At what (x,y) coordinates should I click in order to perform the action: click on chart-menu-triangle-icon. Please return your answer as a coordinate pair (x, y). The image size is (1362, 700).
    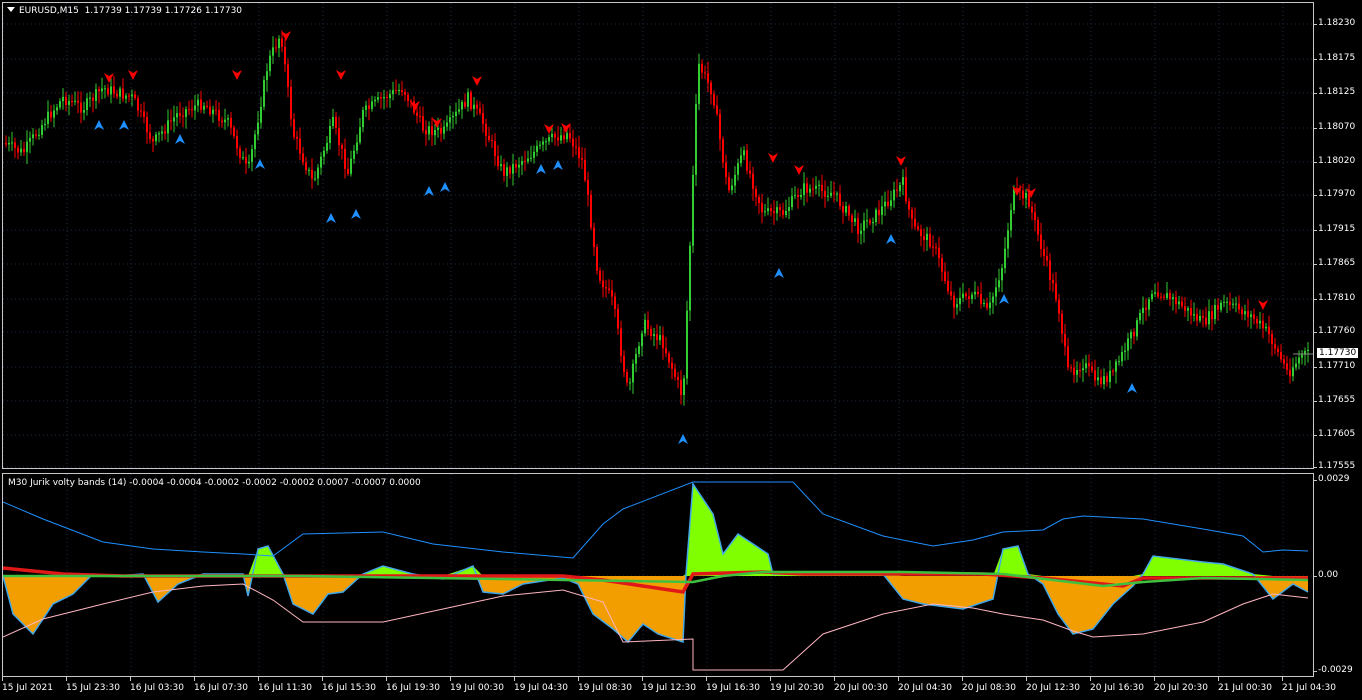
    Looking at the image, I should click on (11, 9).